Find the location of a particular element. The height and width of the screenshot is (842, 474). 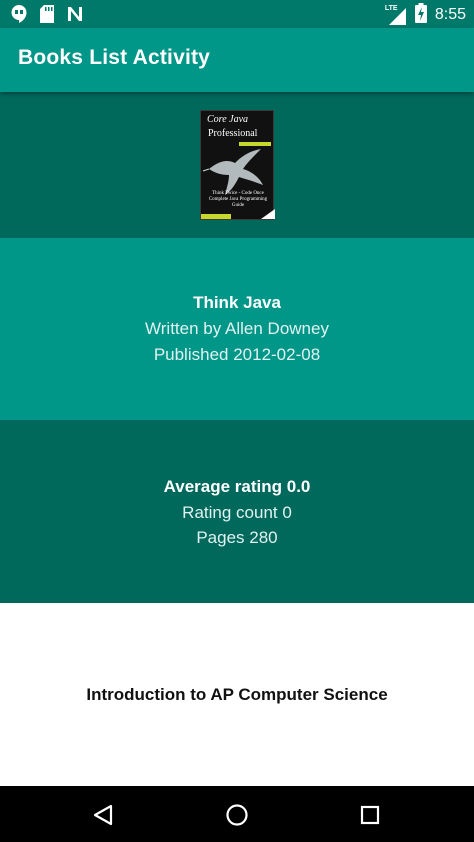

back-button is located at coordinates (103, 815).